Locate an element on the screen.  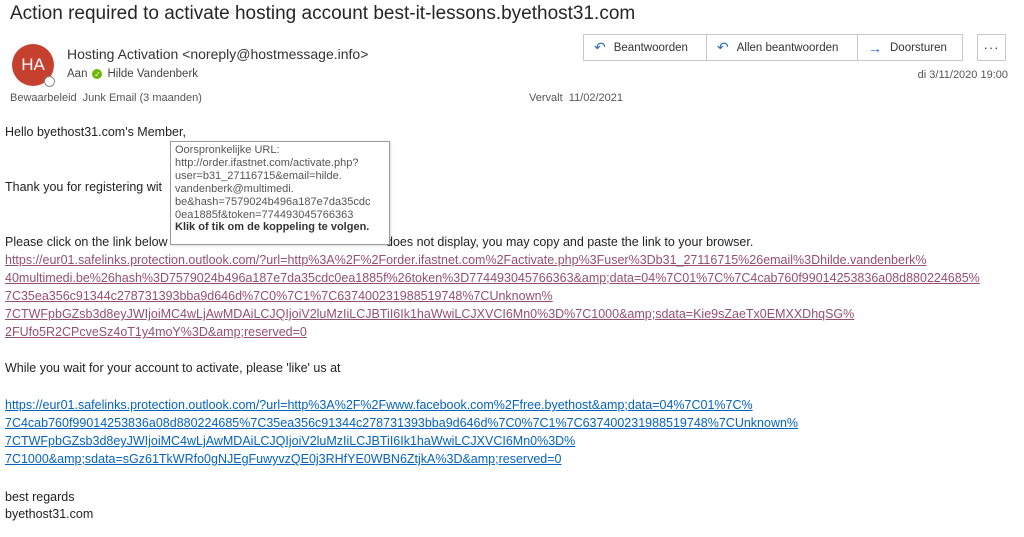
tooltip-line: be&hash=7579024b496a187e7da35cdc is located at coordinates (273, 201).